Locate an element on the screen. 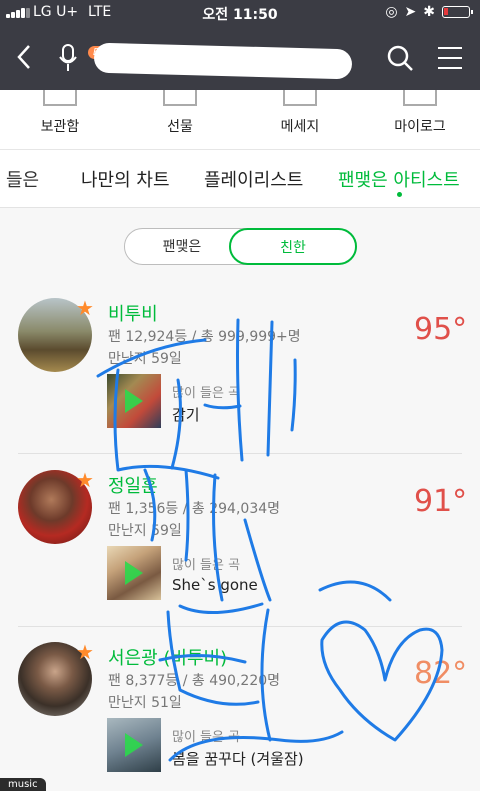 Image resolution: width=480 pixels, height=791 pixels. shortcut-bar: 보관함 선물 메세지 마이로그 is located at coordinates (240, 120).